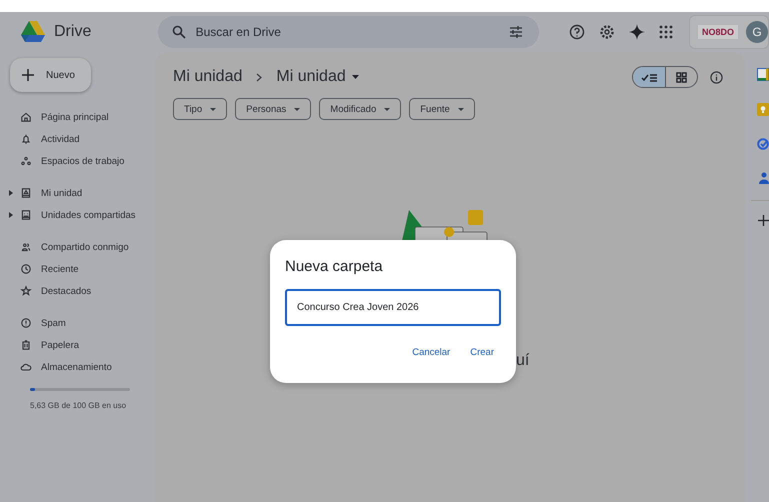 This screenshot has width=769, height=502. What do you see at coordinates (81, 139) in the screenshot?
I see `sidebar-item: Actividad` at bounding box center [81, 139].